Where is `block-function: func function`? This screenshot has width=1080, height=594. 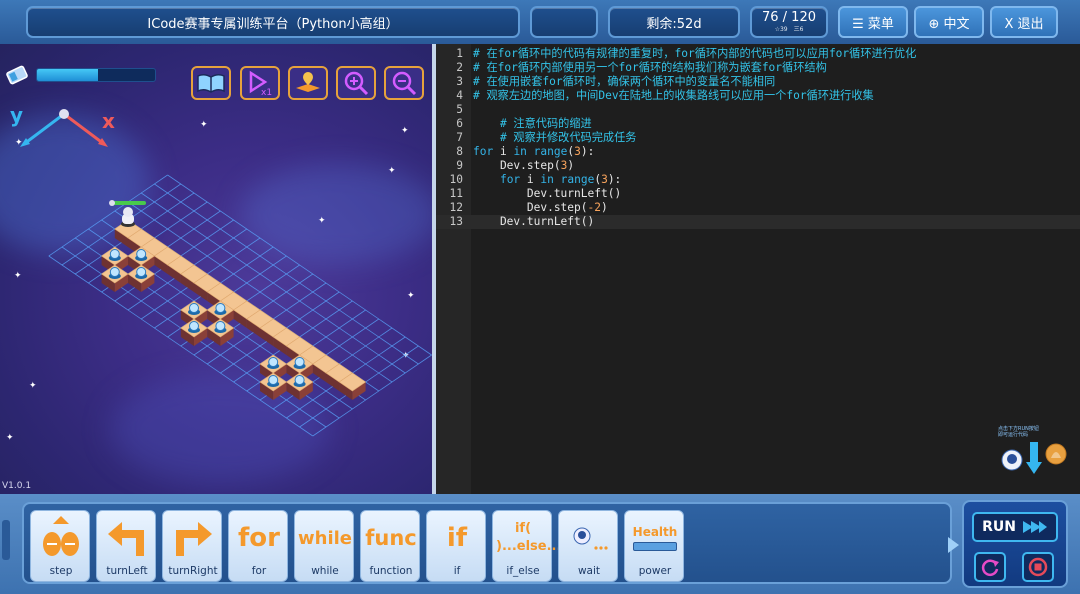
block-function: func function is located at coordinates (390, 546).